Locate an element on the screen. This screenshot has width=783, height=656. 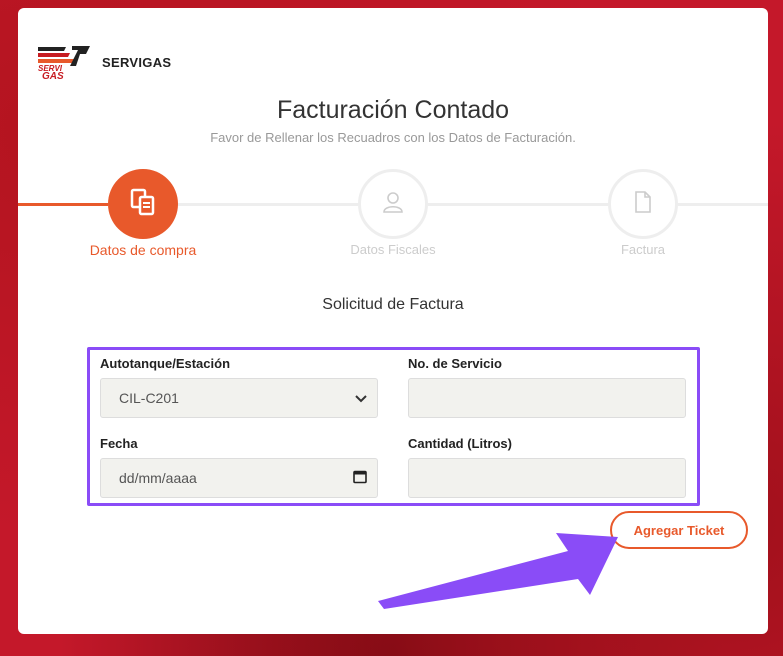
step-label-factura: Factura is located at coordinates (643, 249).